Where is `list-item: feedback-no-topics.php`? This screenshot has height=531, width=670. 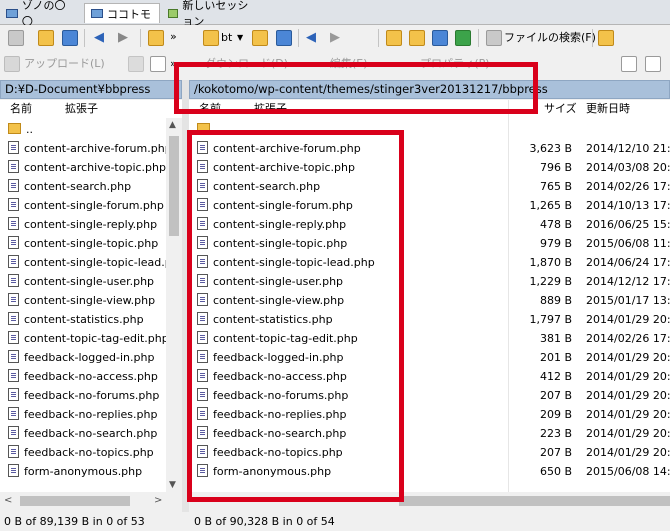 list-item: feedback-no-topics.php is located at coordinates (81, 452).